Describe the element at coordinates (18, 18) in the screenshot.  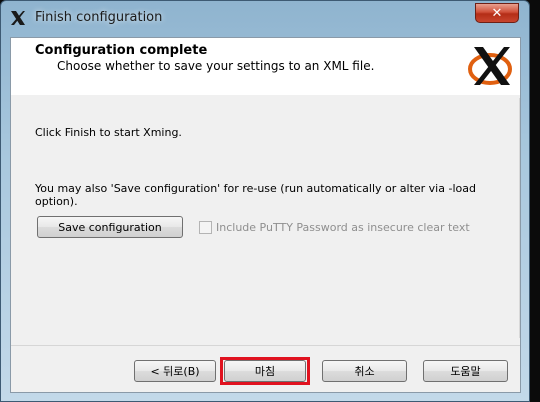
I see `xming-x-icon` at that location.